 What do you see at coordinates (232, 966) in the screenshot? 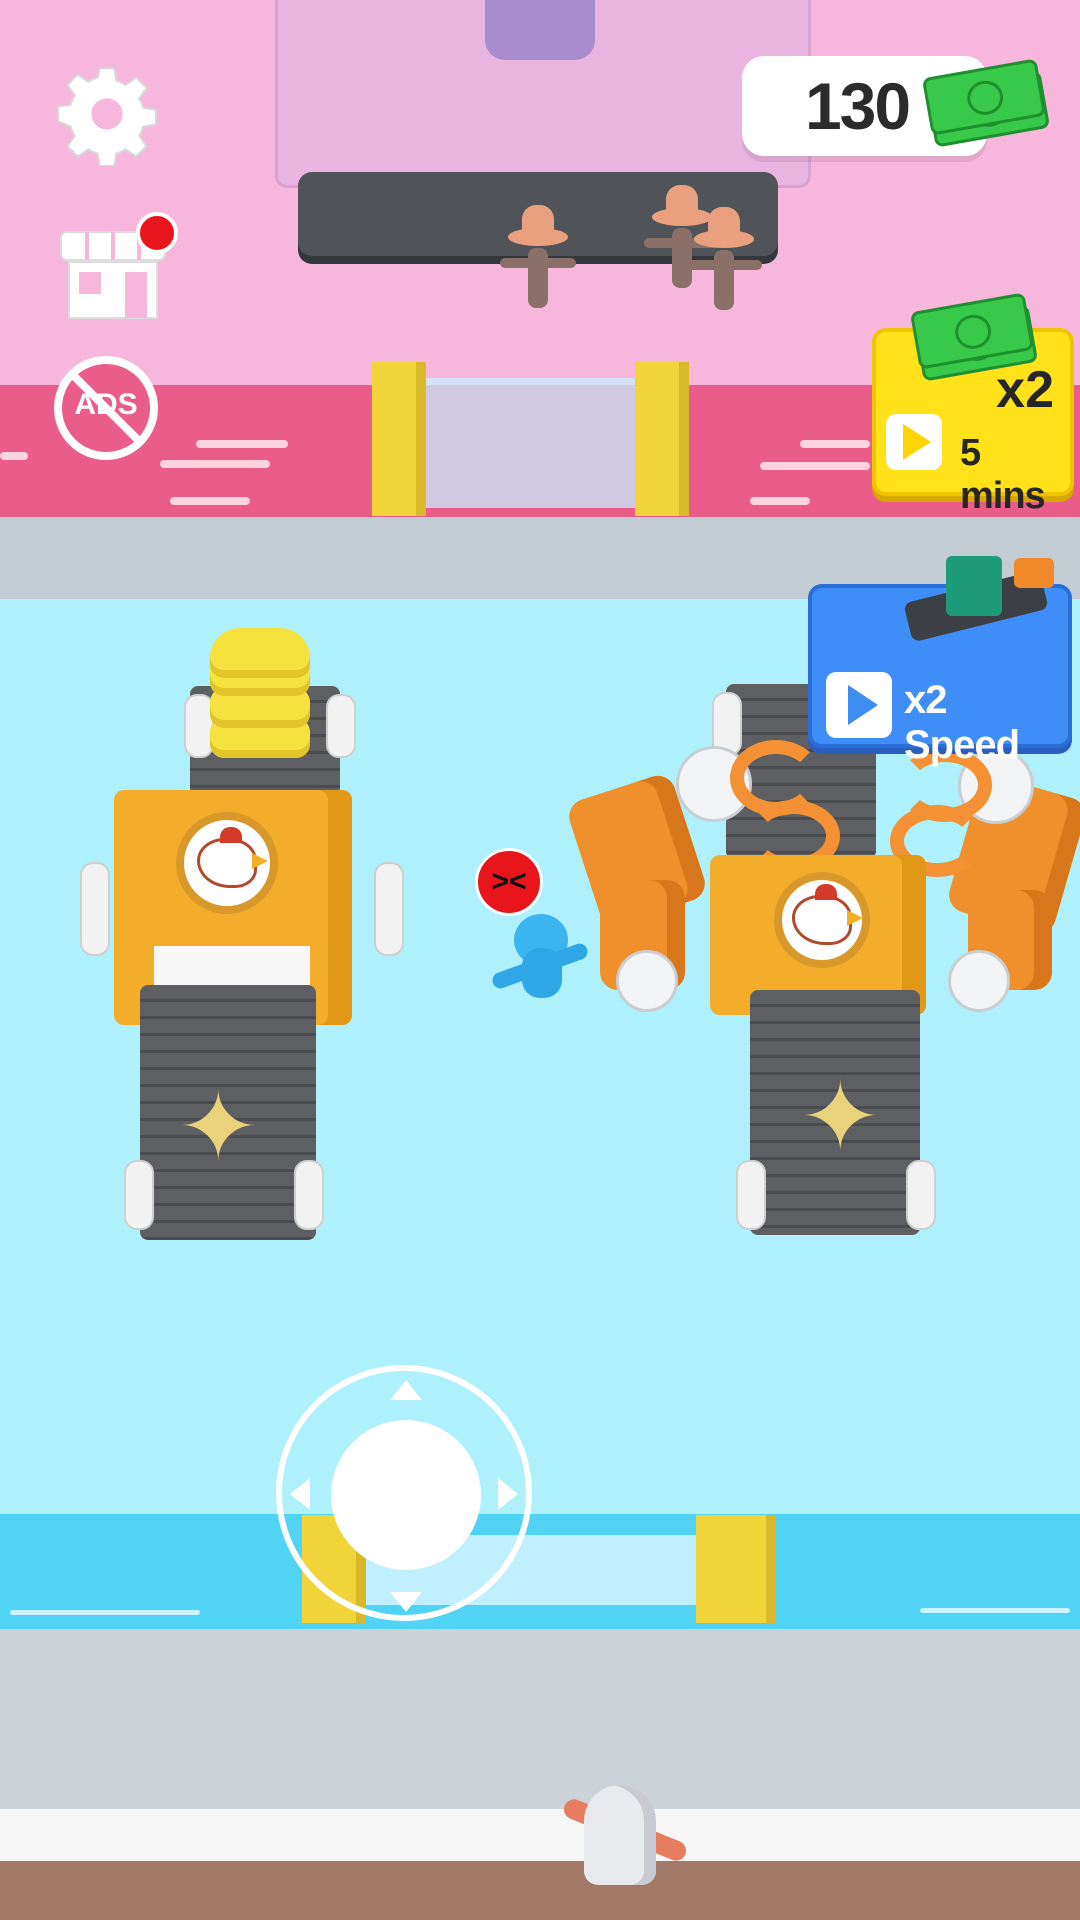
I see `machine-output-slot` at bounding box center [232, 966].